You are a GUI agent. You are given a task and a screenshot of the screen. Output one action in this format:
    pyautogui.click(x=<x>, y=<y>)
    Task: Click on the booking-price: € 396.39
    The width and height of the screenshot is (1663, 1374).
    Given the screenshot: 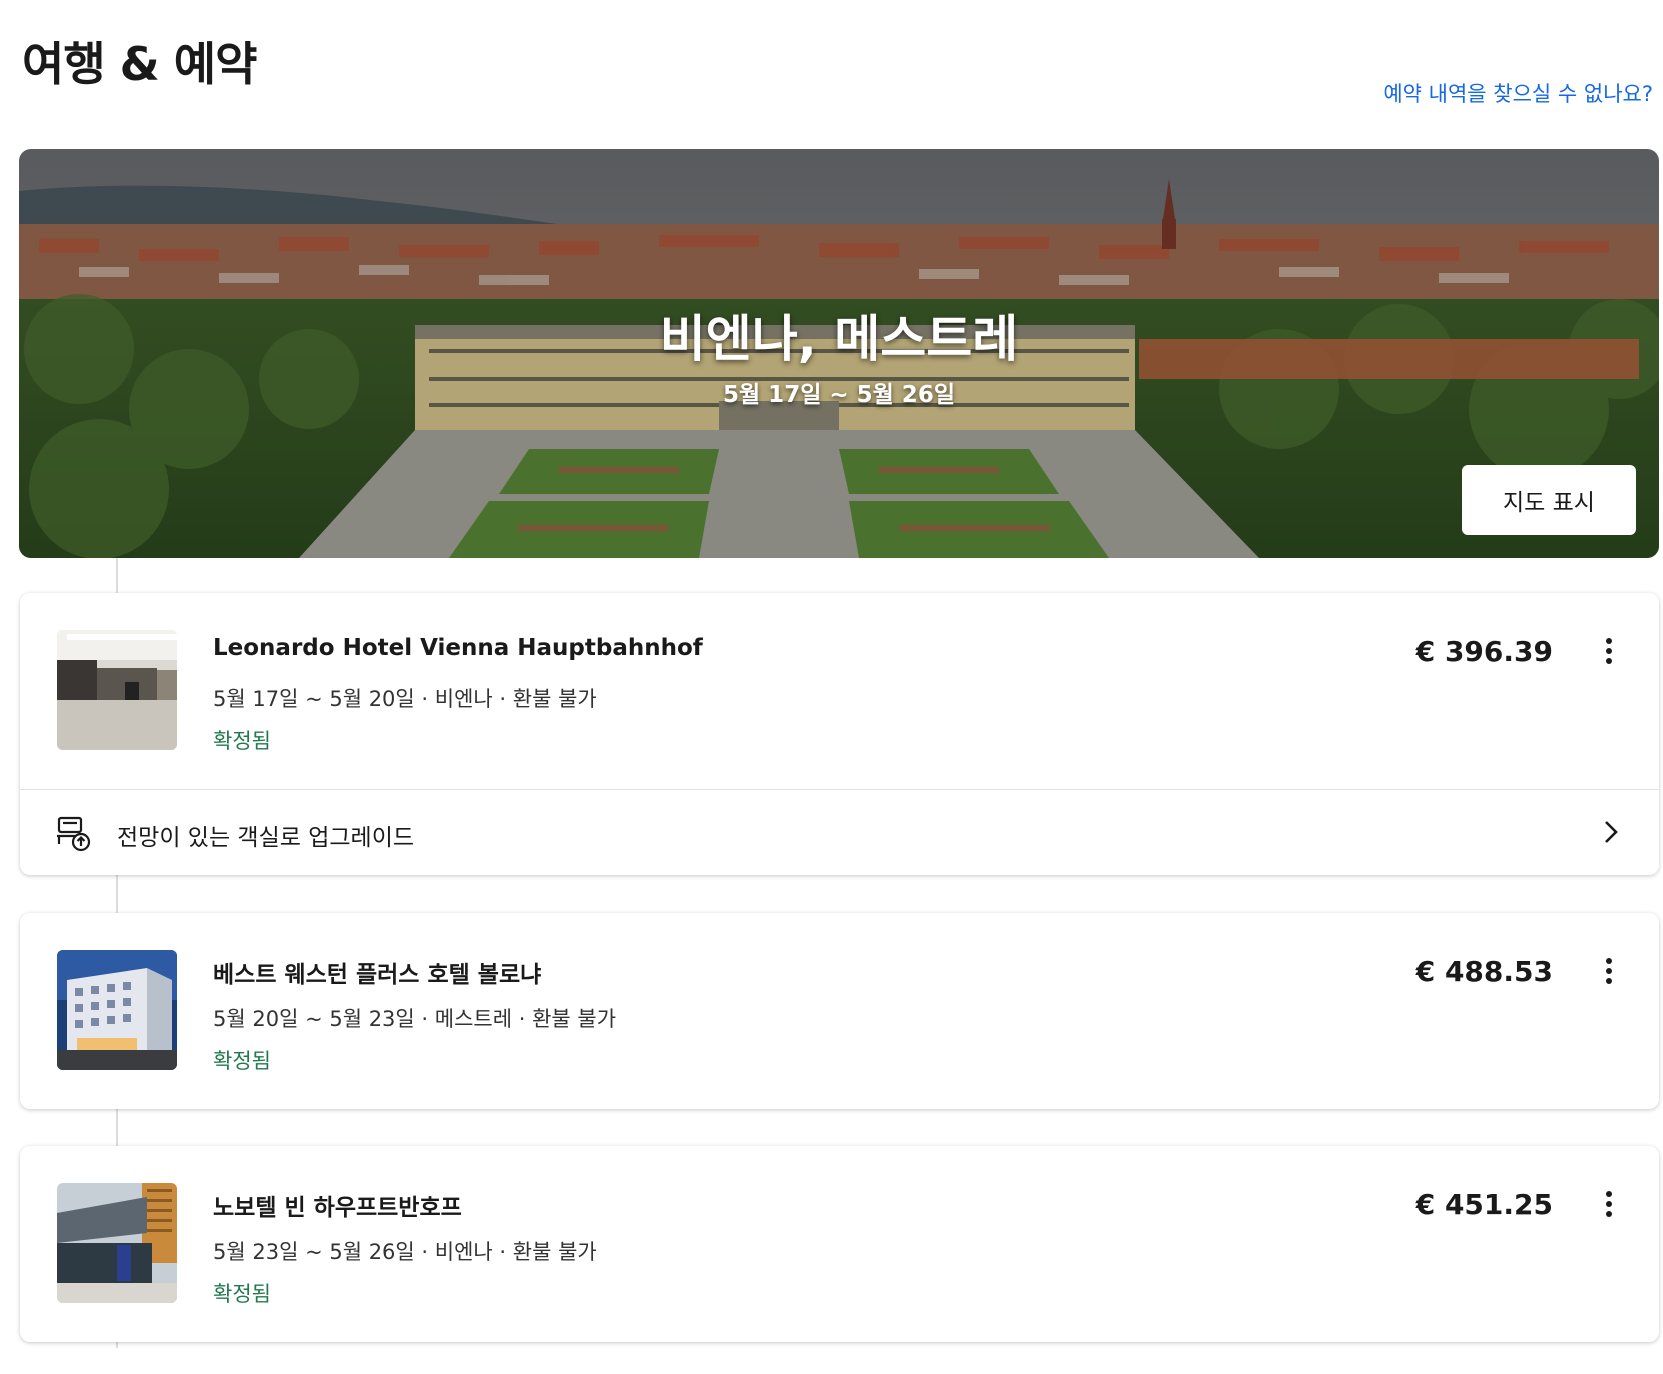 What is the action you would take?
    pyautogui.click(x=1484, y=651)
    